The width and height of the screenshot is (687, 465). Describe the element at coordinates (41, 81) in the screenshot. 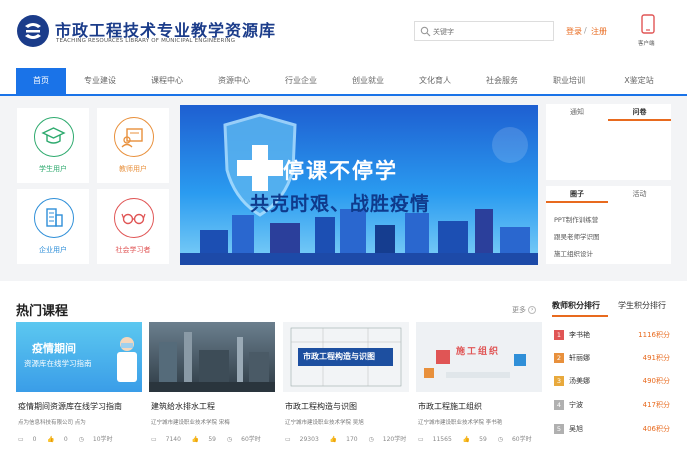

I see `nav-item-home: 首页` at that location.